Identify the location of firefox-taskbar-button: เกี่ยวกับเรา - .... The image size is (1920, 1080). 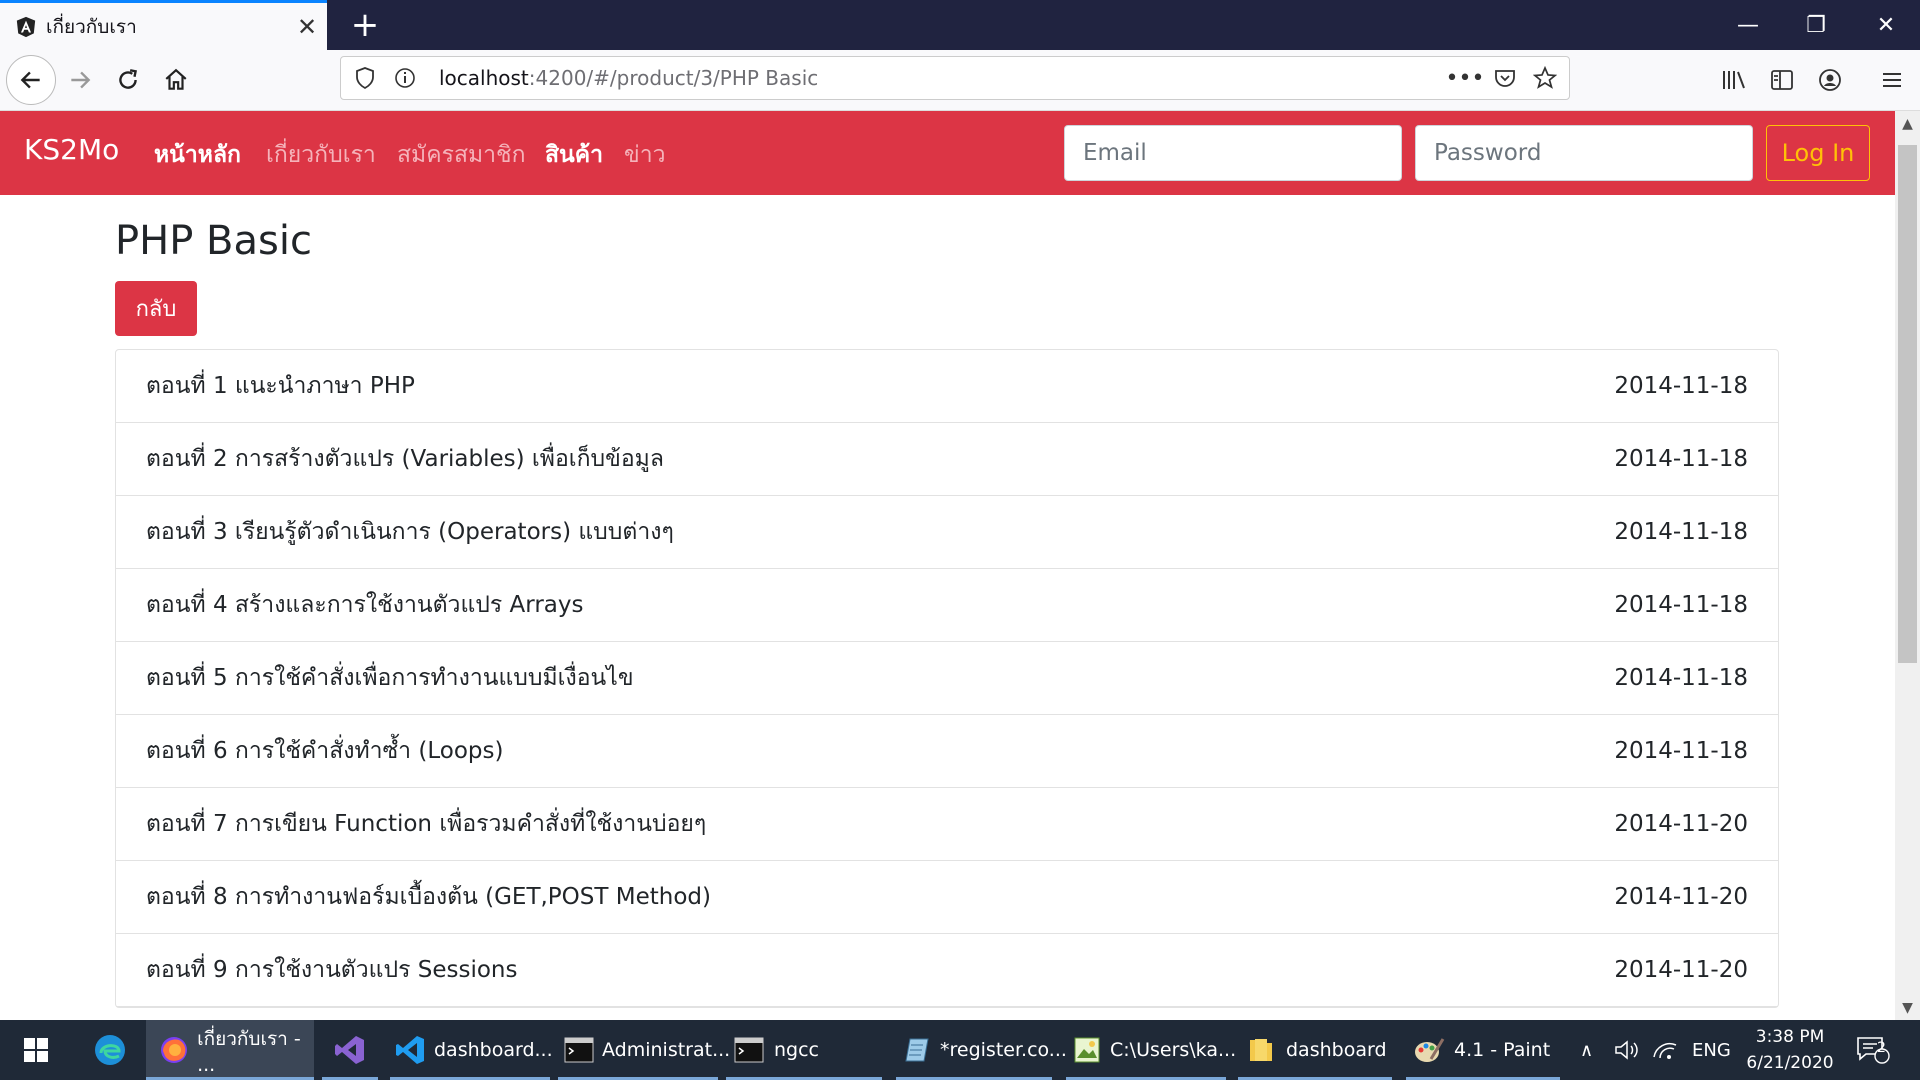
(230, 1050).